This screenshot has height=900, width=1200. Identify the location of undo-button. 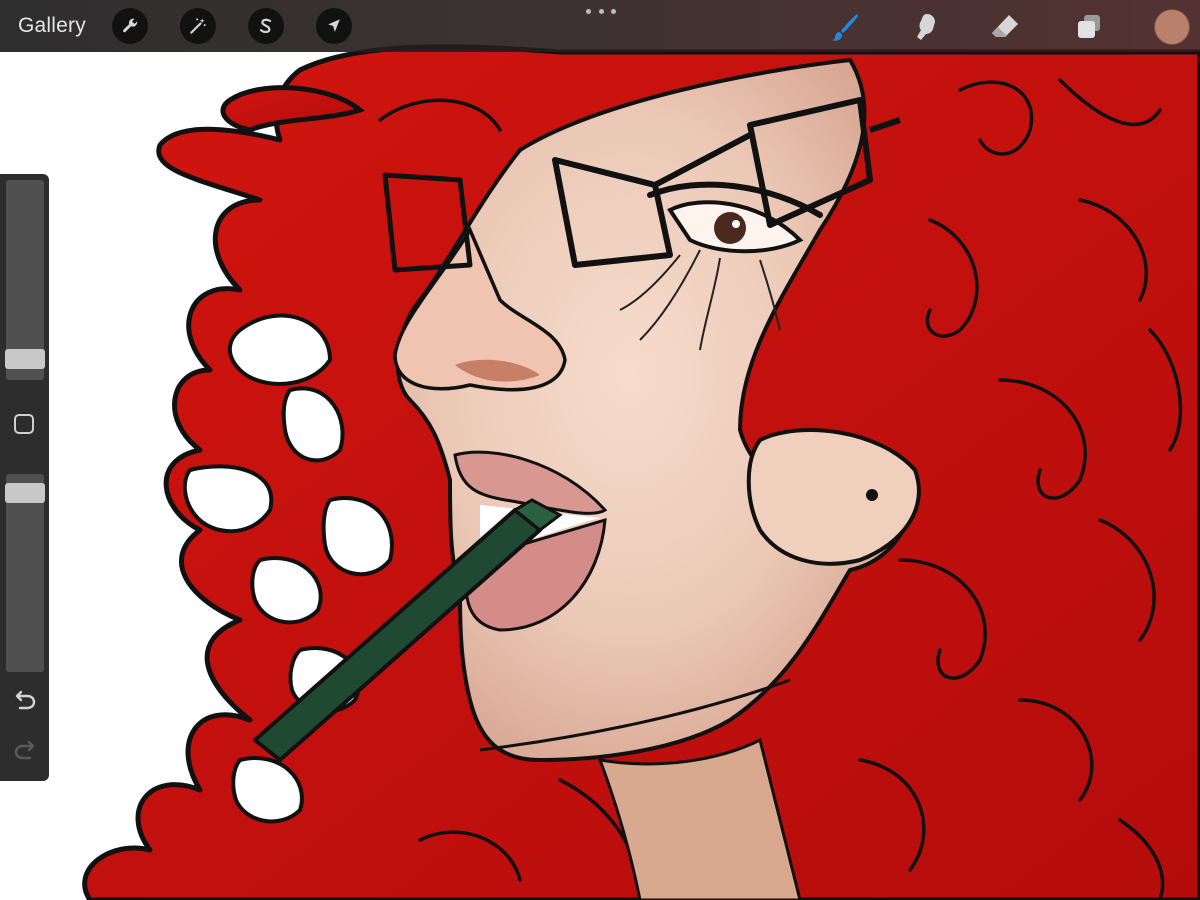
(25, 701).